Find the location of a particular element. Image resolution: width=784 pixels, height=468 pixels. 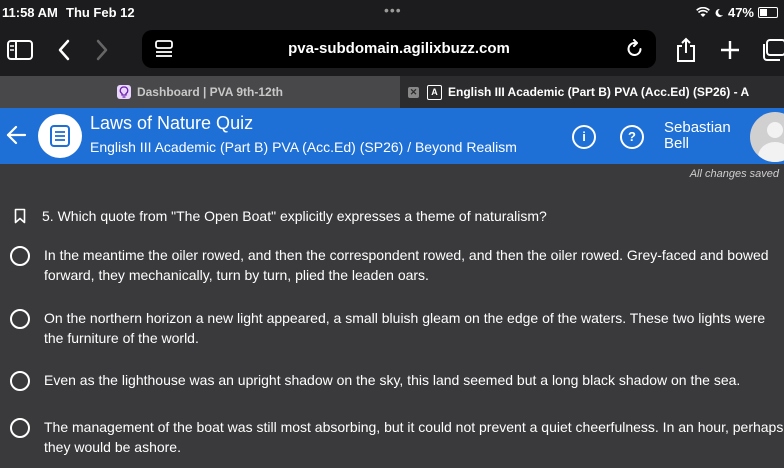

new-tab-icon is located at coordinates (730, 50).